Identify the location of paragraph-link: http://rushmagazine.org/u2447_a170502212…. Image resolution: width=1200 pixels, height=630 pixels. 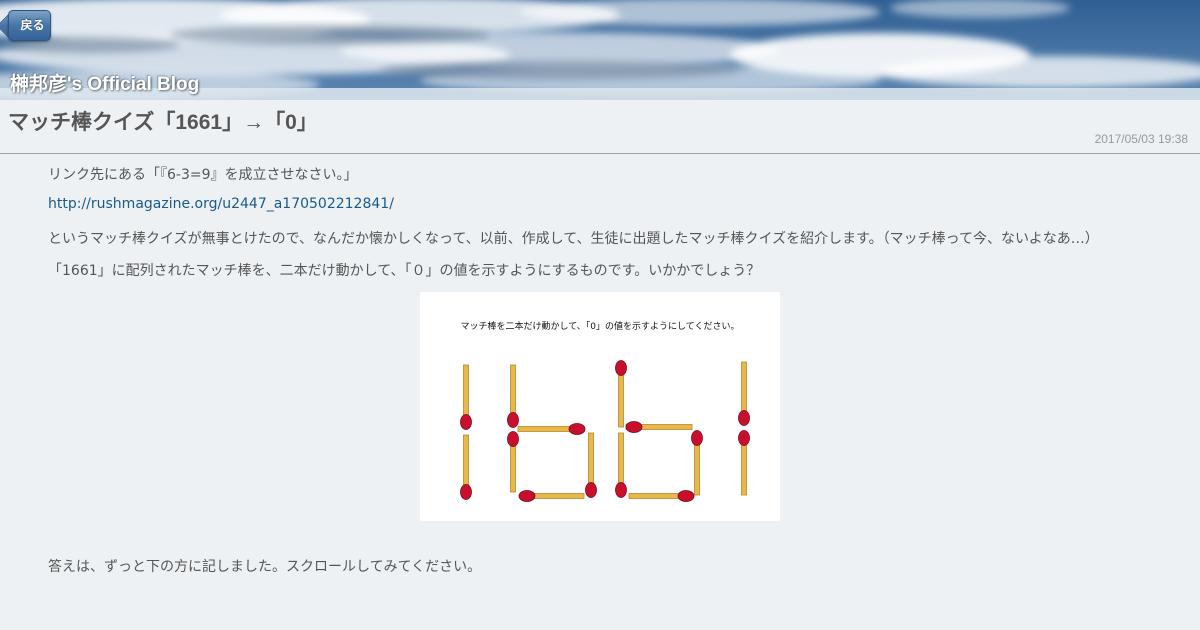
(221, 204).